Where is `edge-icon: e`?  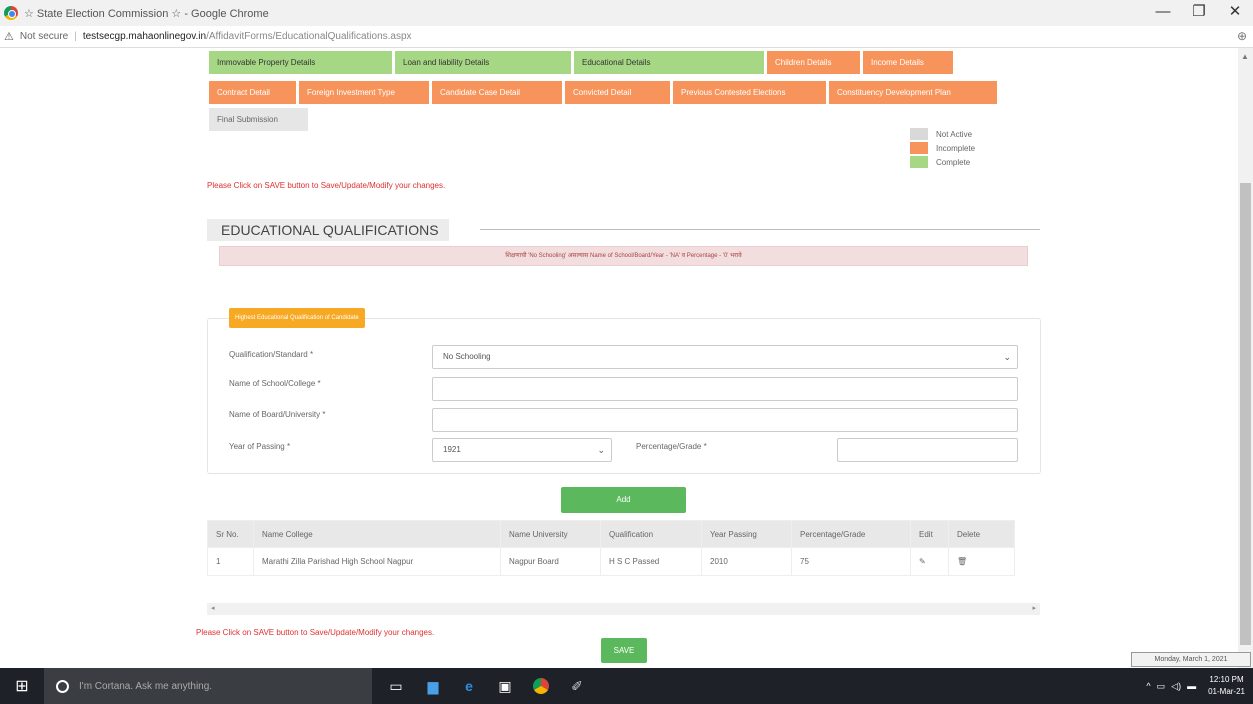 edge-icon: e is located at coordinates (469, 686).